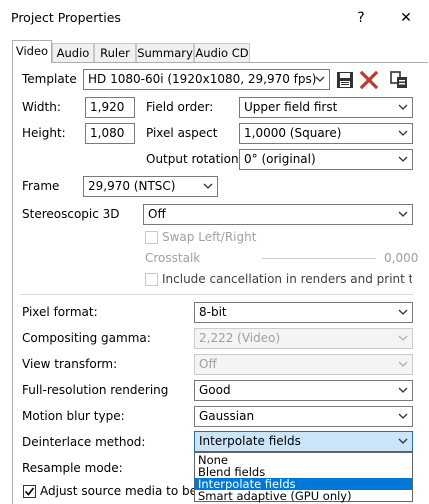 This screenshot has height=504, width=429. What do you see at coordinates (216, 294) in the screenshot?
I see `section-divider` at bounding box center [216, 294].